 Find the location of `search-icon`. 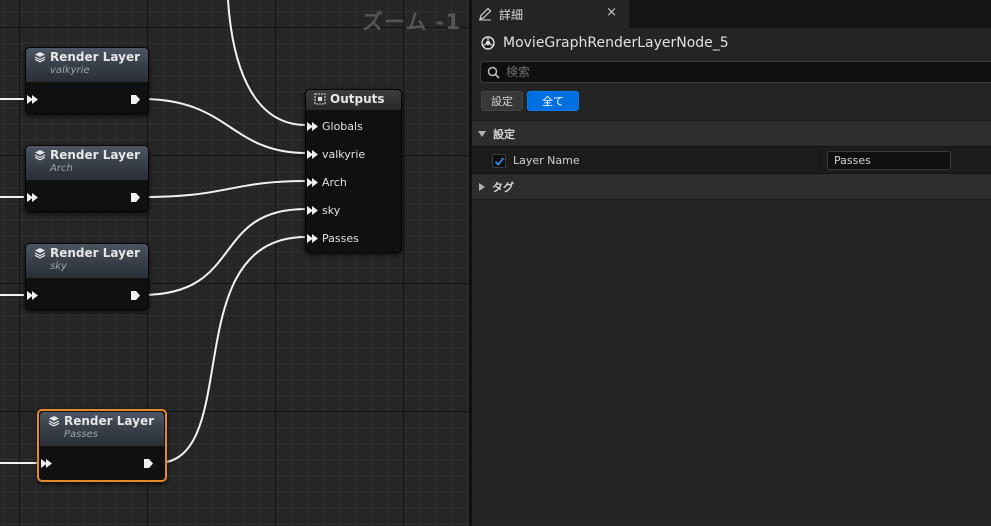

search-icon is located at coordinates (493, 72).